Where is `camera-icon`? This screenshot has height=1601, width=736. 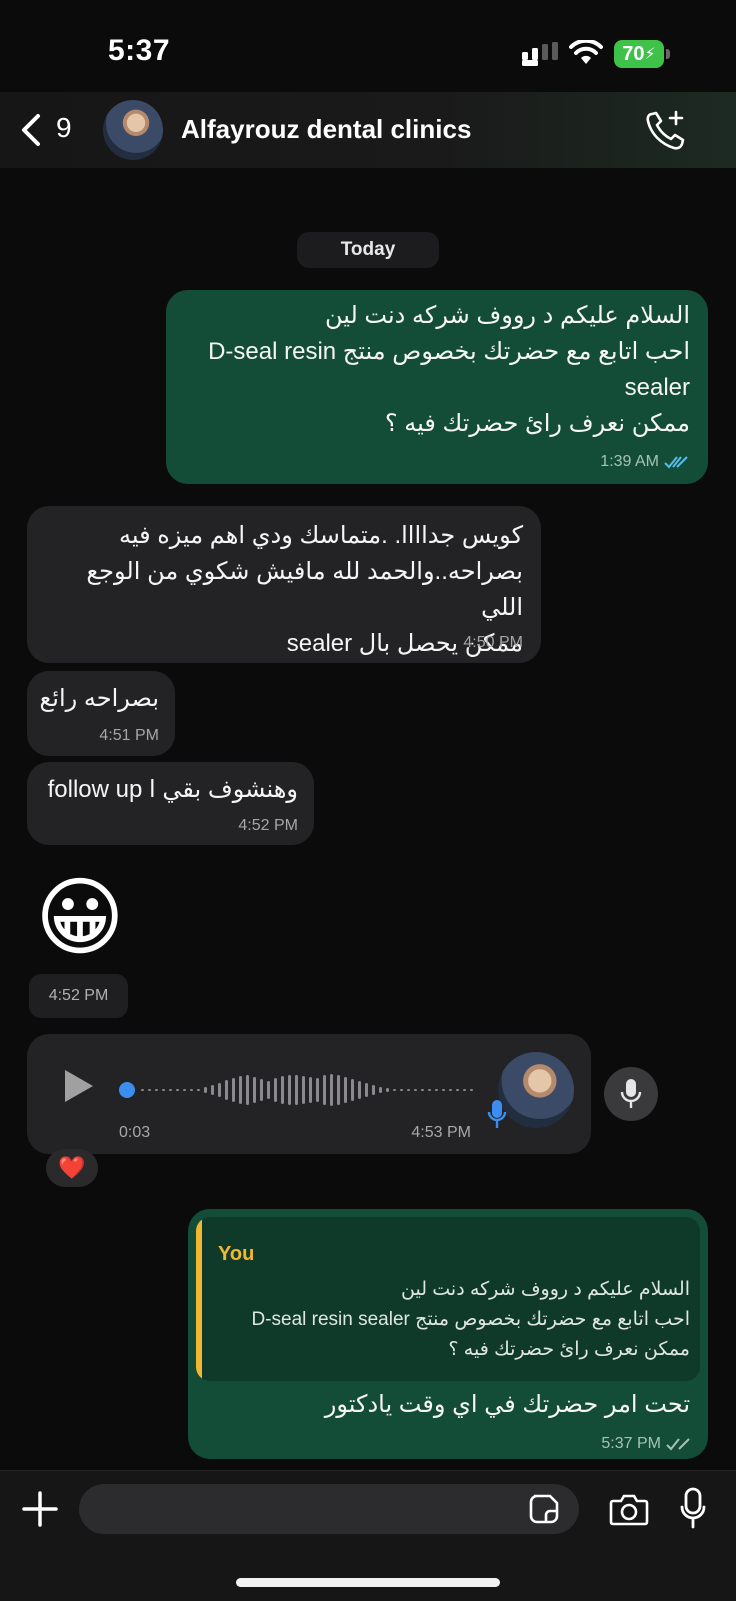
camera-icon is located at coordinates (629, 1509).